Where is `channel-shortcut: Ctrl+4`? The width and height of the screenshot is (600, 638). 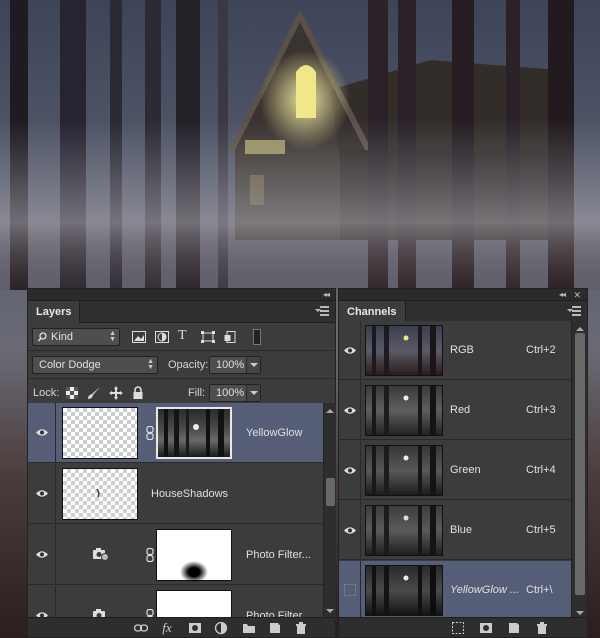 channel-shortcut: Ctrl+4 is located at coordinates (541, 470).